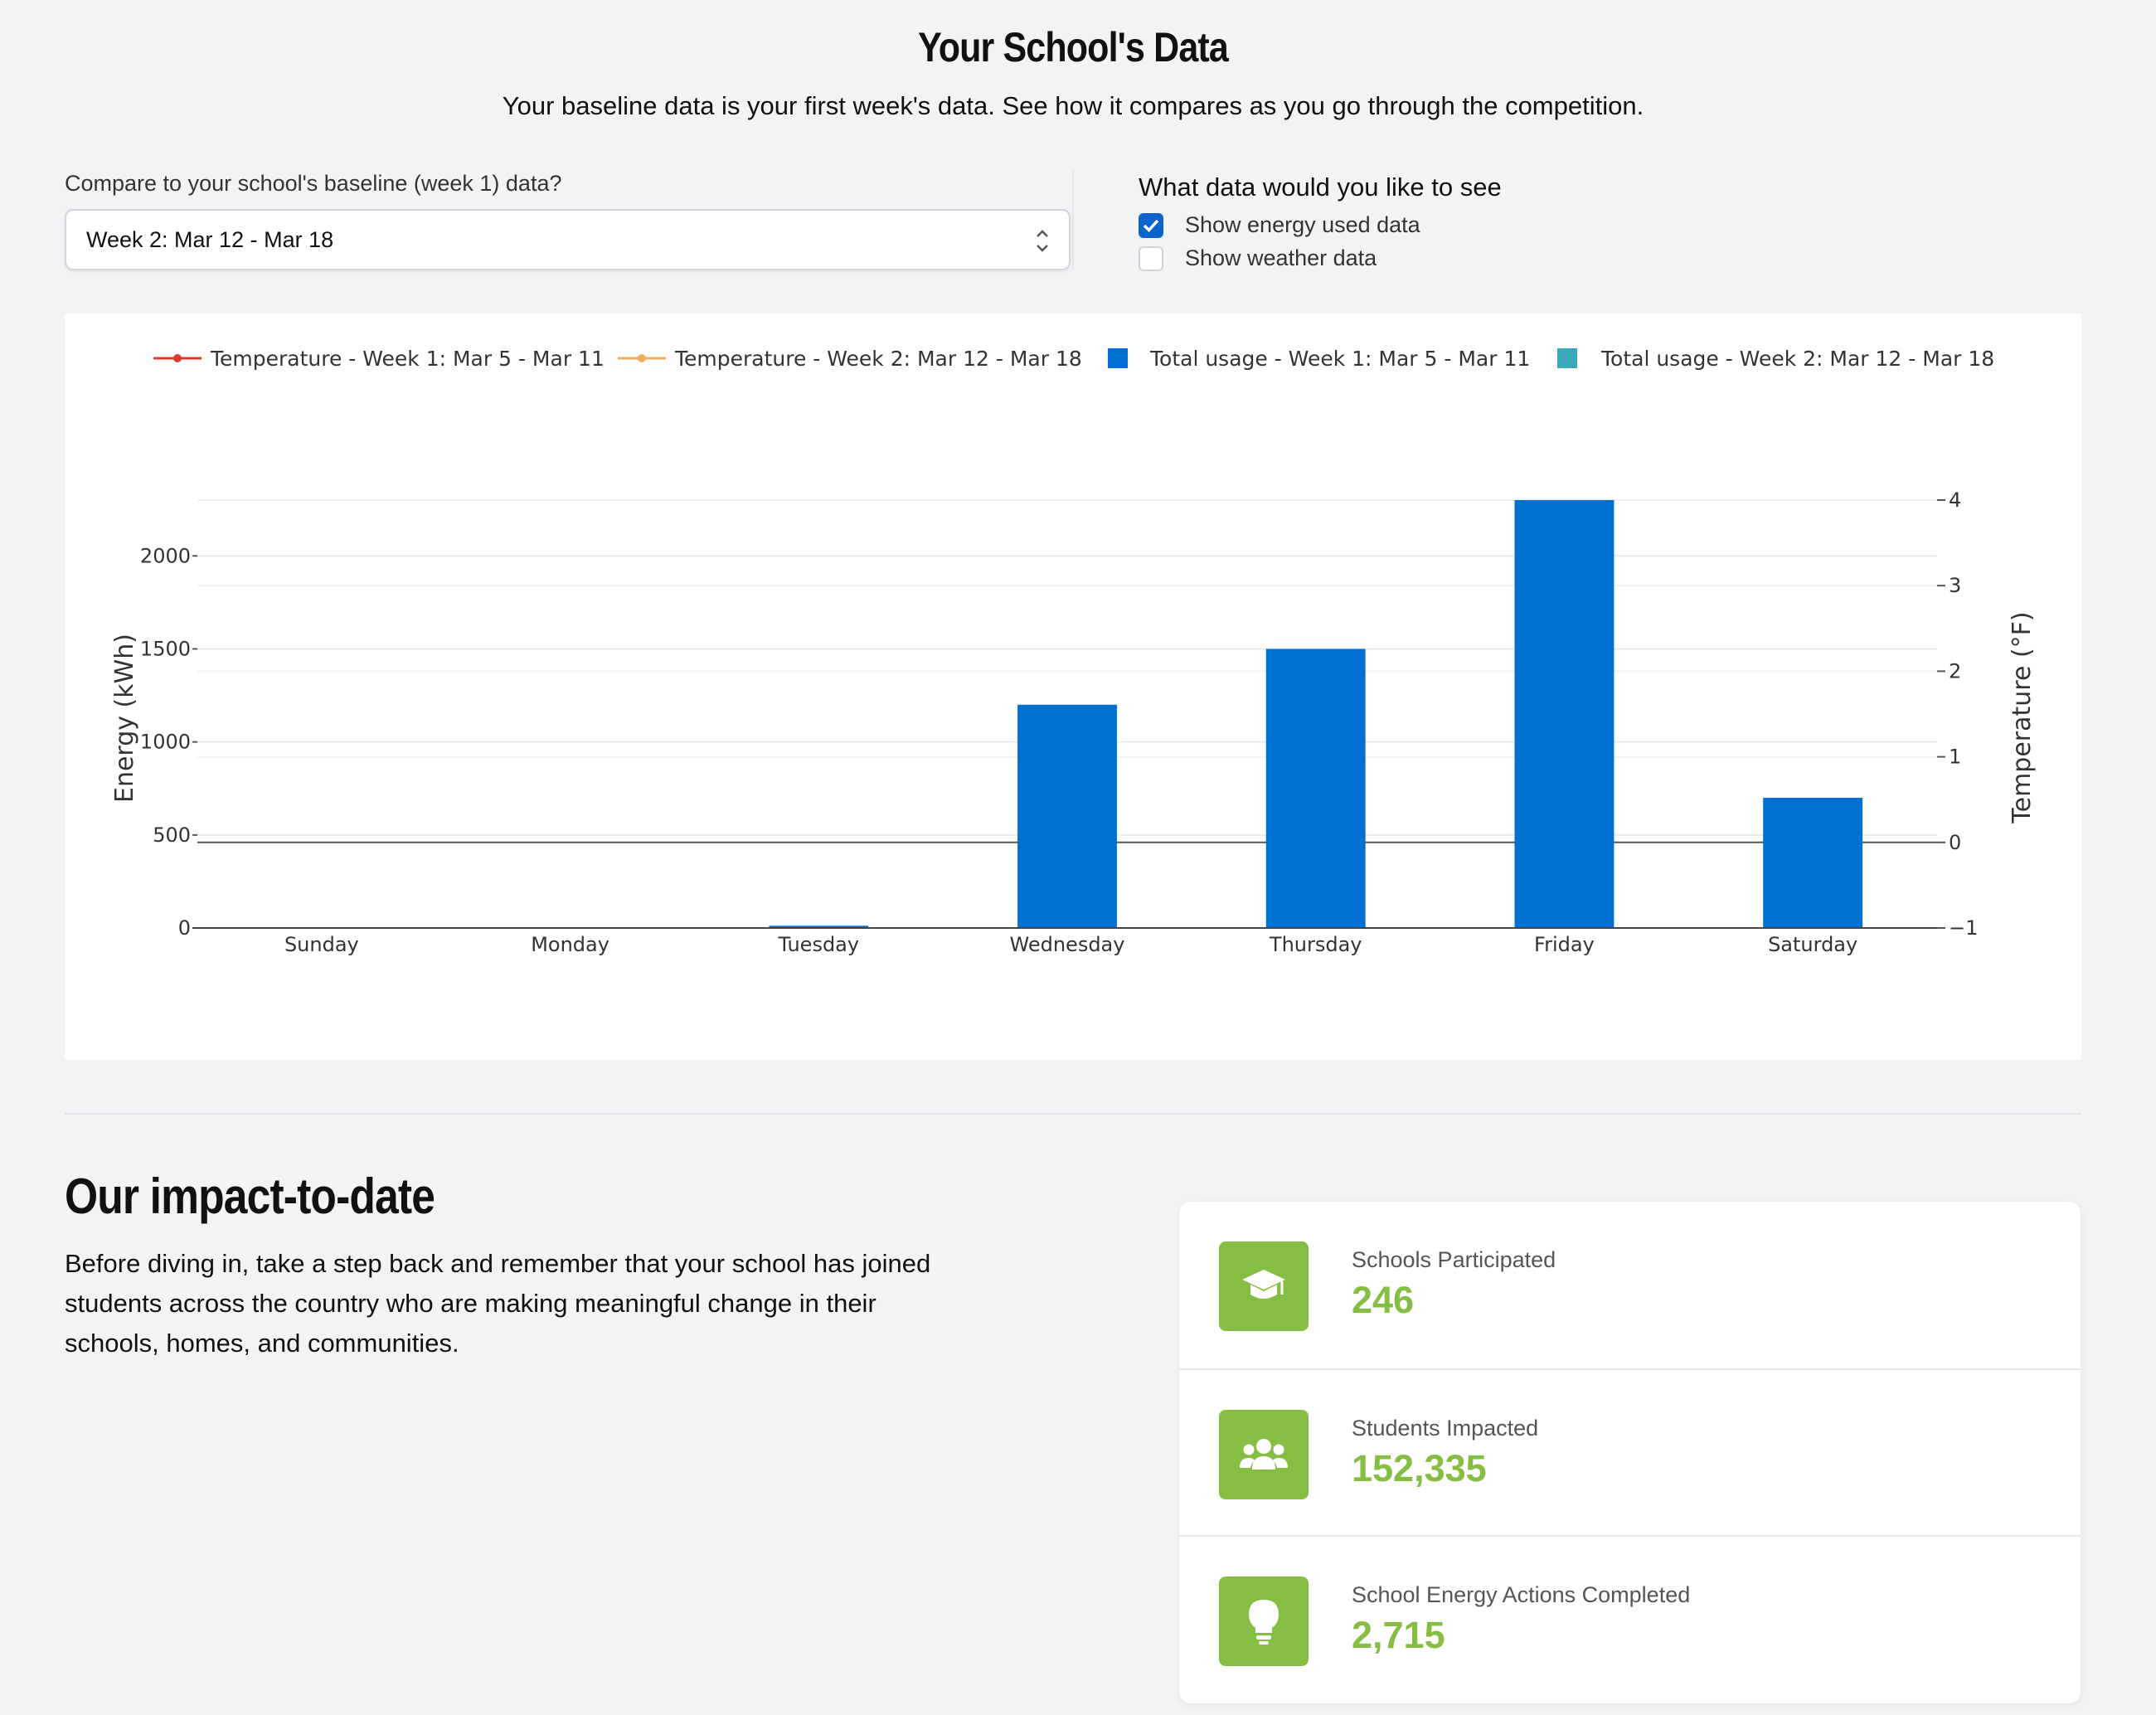 The width and height of the screenshot is (2156, 1715). Describe the element at coordinates (1955, 500) in the screenshot. I see `y2-tick-label: 4` at that location.